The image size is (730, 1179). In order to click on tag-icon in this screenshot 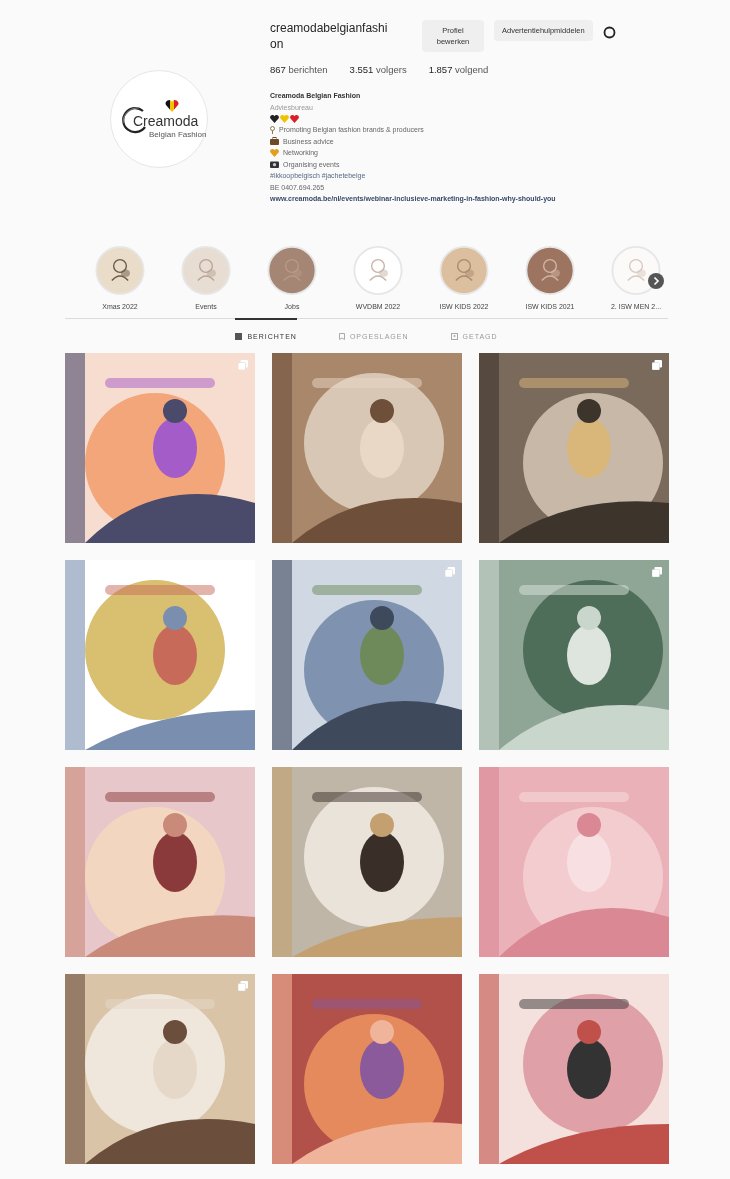, I will do `click(454, 336)`.